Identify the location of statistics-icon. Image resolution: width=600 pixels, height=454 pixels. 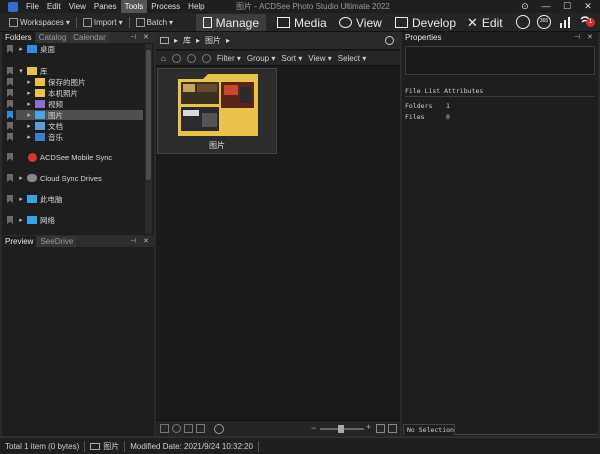
(566, 22).